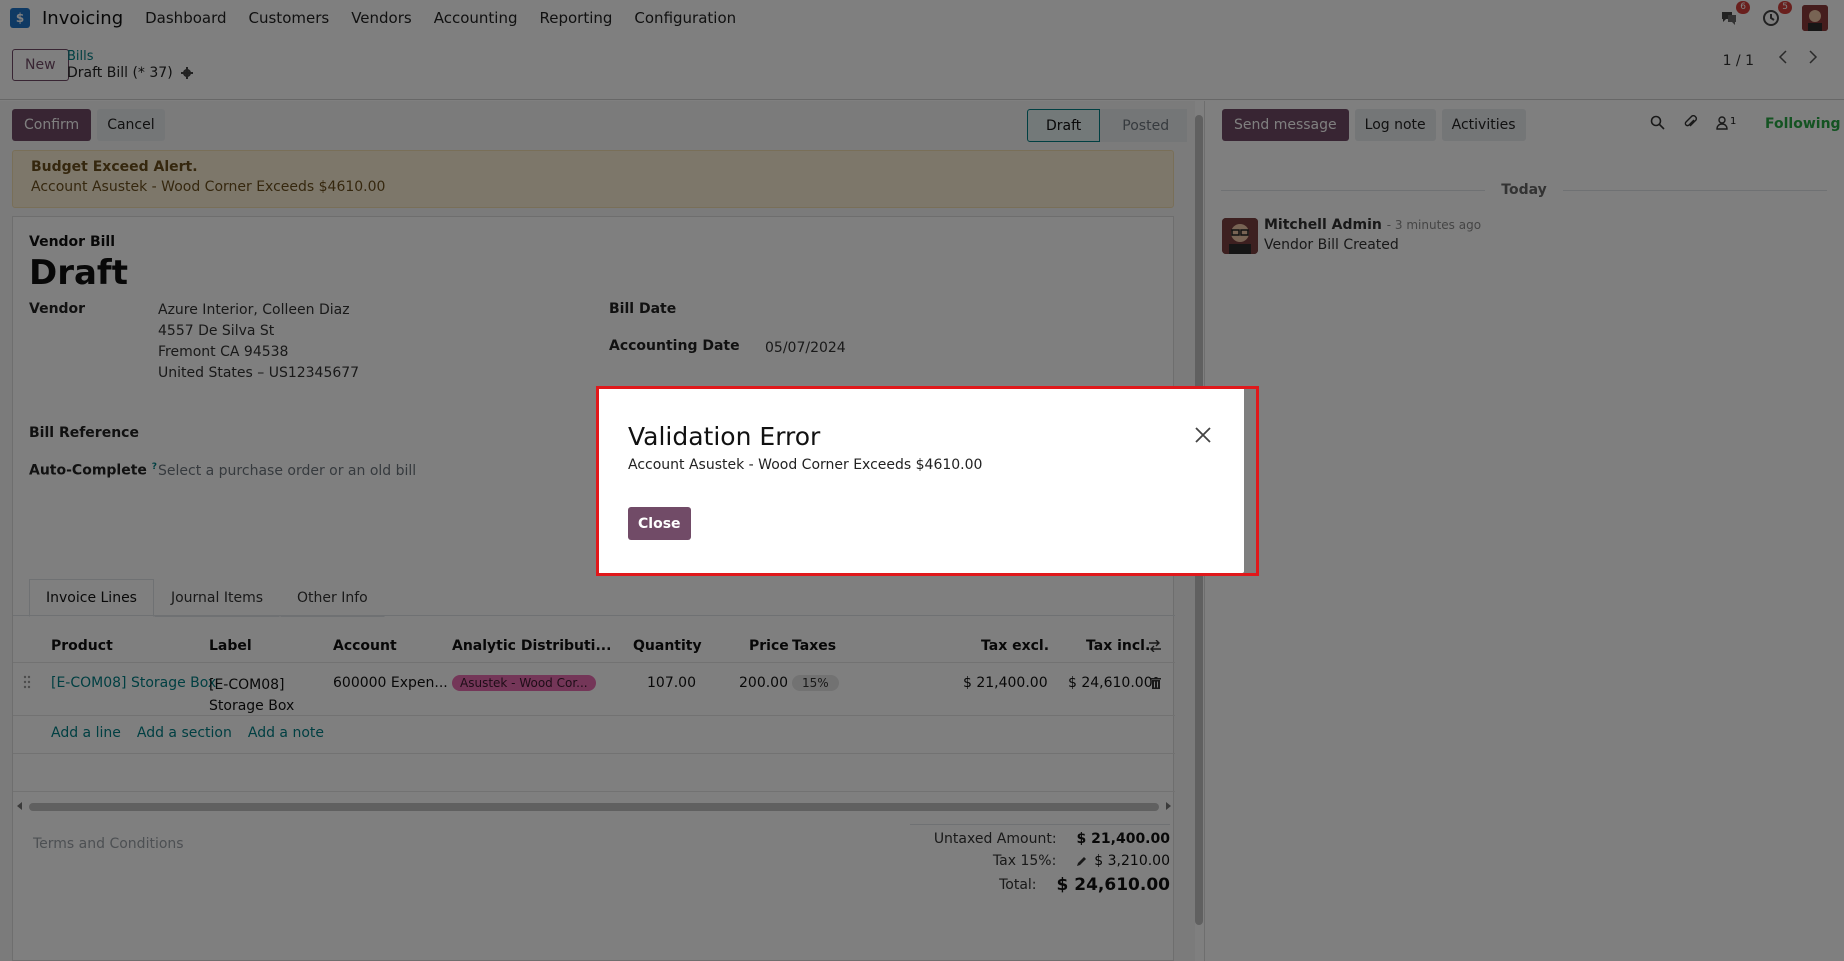 Image resolution: width=1844 pixels, height=961 pixels. I want to click on highlight-box, so click(927, 481).